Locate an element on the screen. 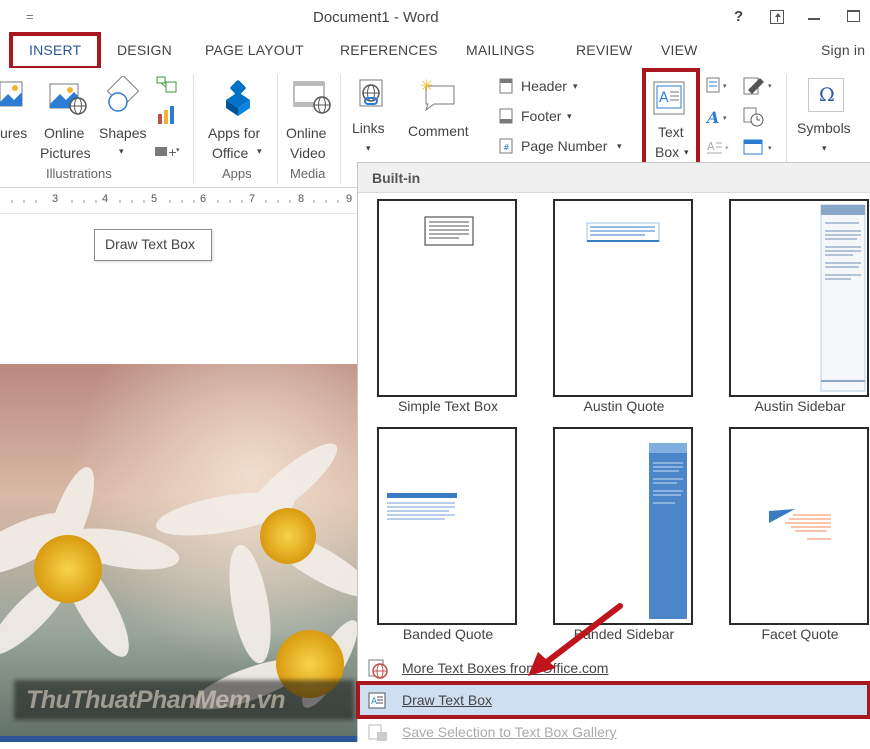 The width and height of the screenshot is (870, 749). gallery-item-banded-quote is located at coordinates (447, 526).